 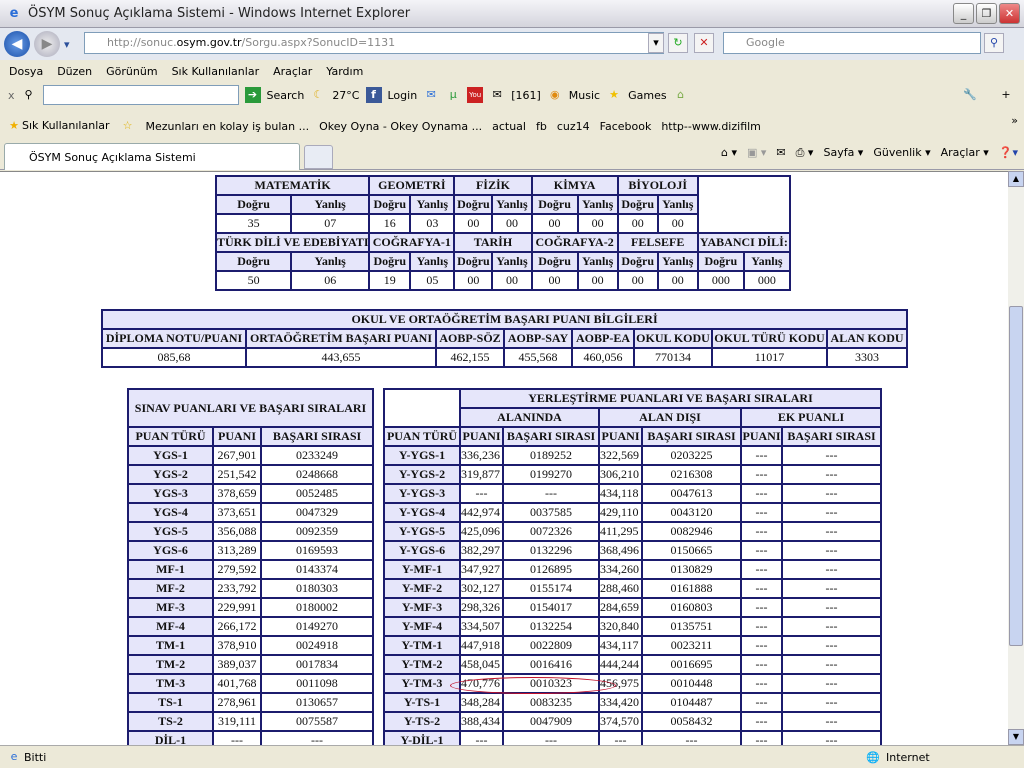 What do you see at coordinates (691, 721) in the screenshot?
I see `rank-value: 0058432` at bounding box center [691, 721].